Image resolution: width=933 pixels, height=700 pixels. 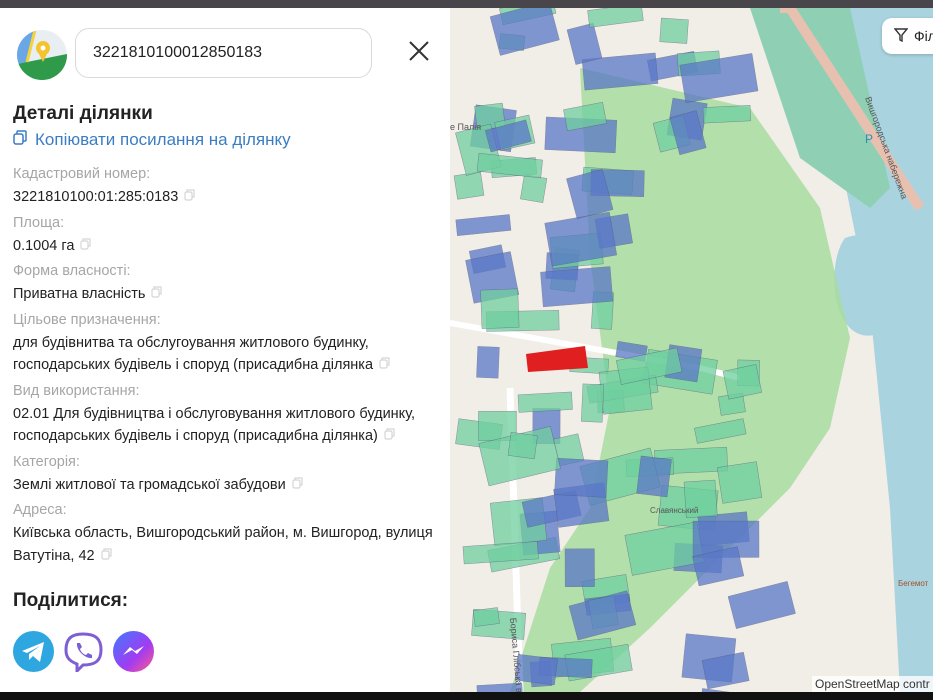 What do you see at coordinates (869, 139) in the screenshot?
I see `parking-label: P` at bounding box center [869, 139].